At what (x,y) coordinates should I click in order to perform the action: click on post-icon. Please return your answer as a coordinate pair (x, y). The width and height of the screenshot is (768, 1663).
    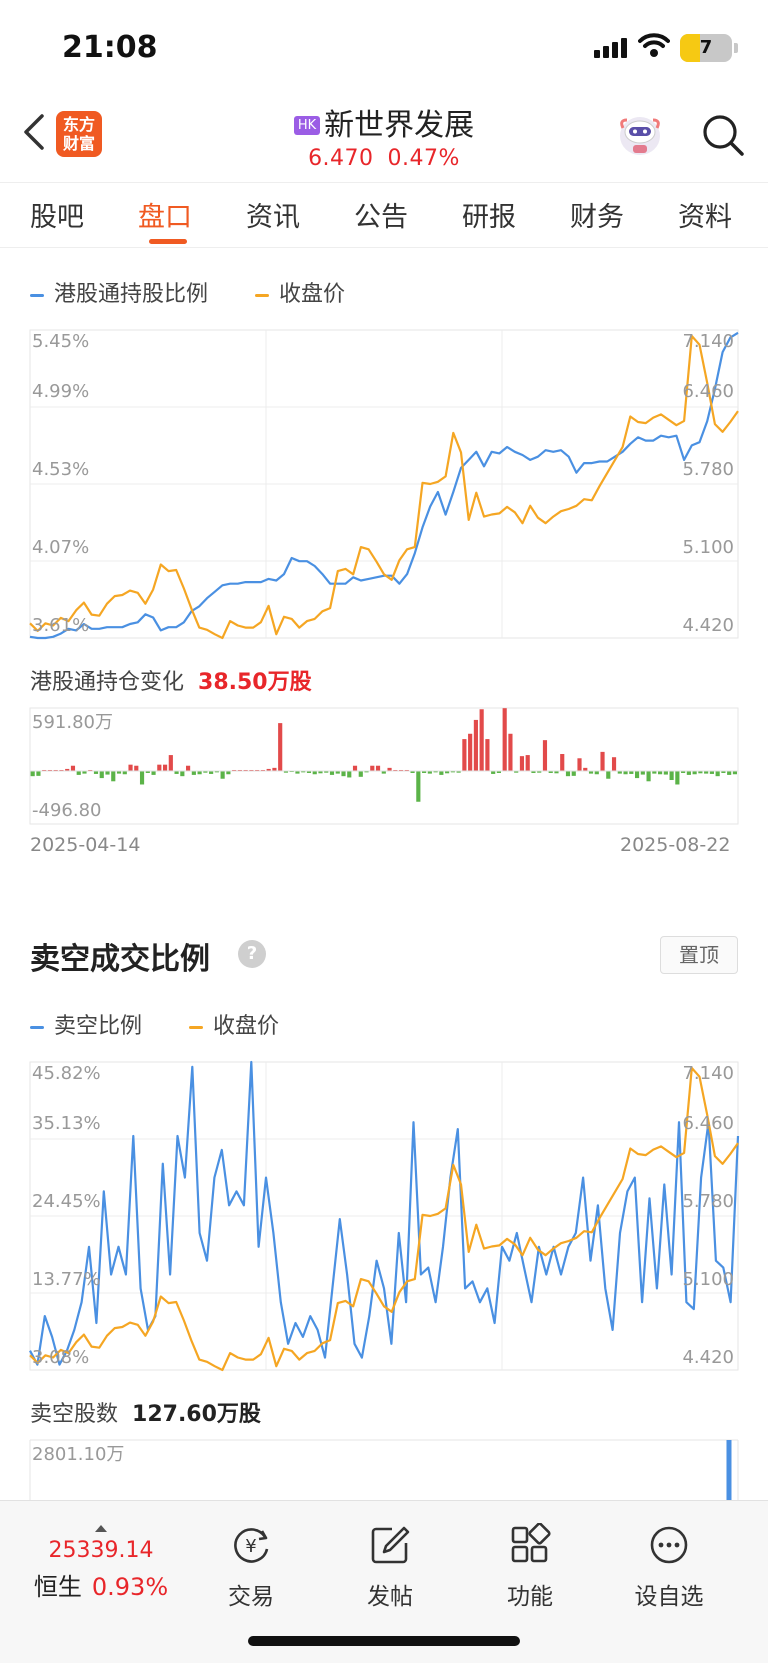
    Looking at the image, I should click on (390, 1545).